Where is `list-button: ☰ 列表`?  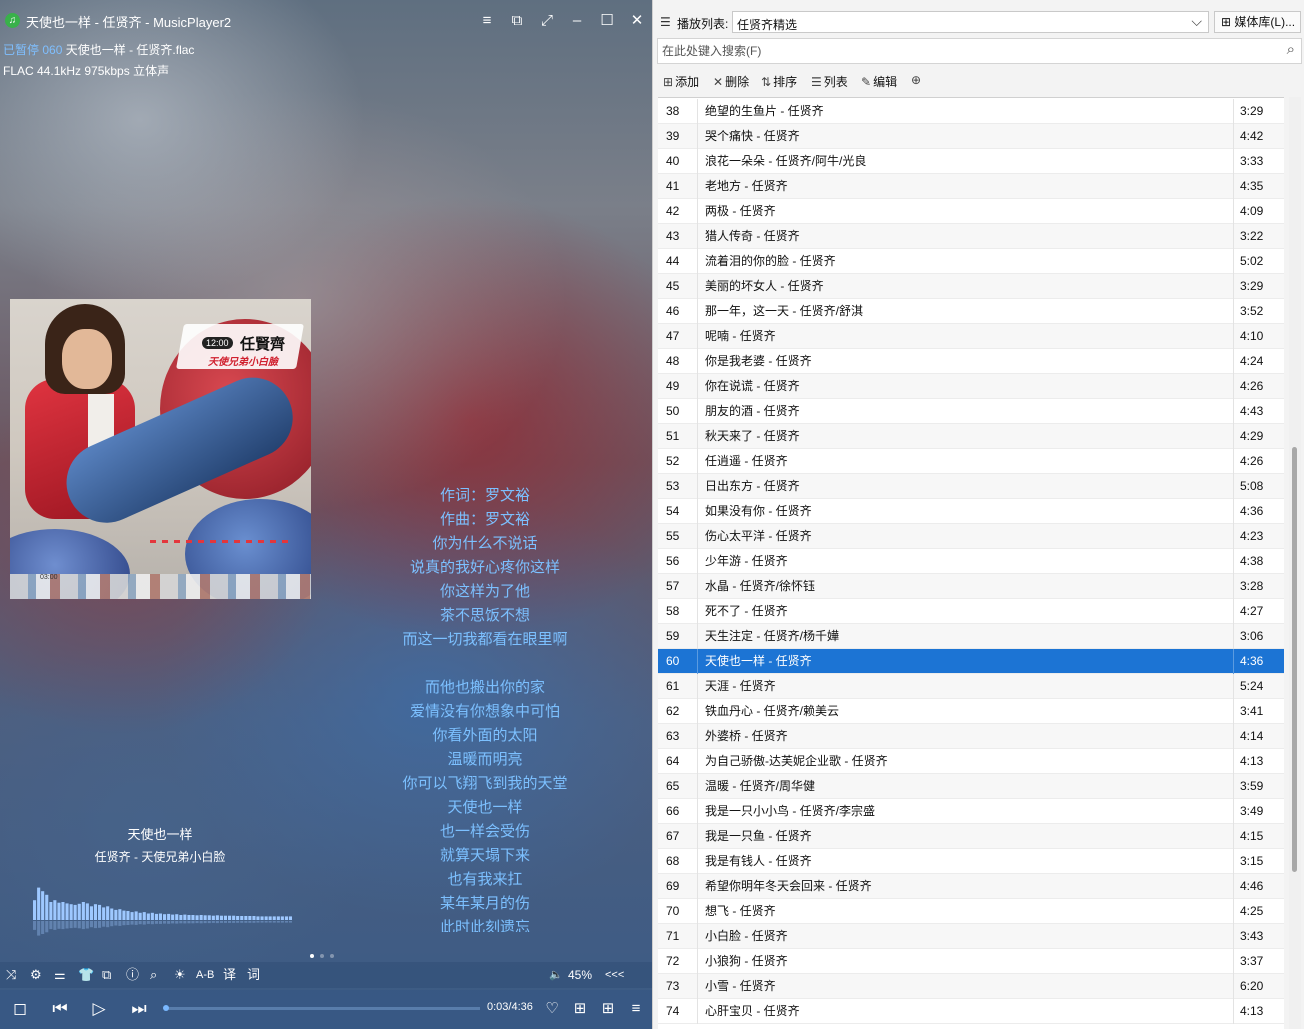 list-button: ☰ 列表 is located at coordinates (829, 81).